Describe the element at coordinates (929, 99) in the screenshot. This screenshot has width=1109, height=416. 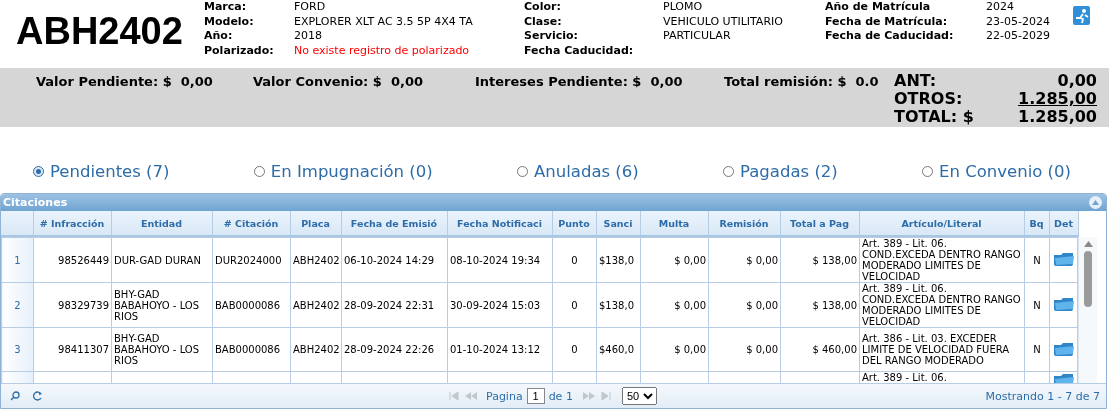
I see `total-label: OTROS:` at that location.